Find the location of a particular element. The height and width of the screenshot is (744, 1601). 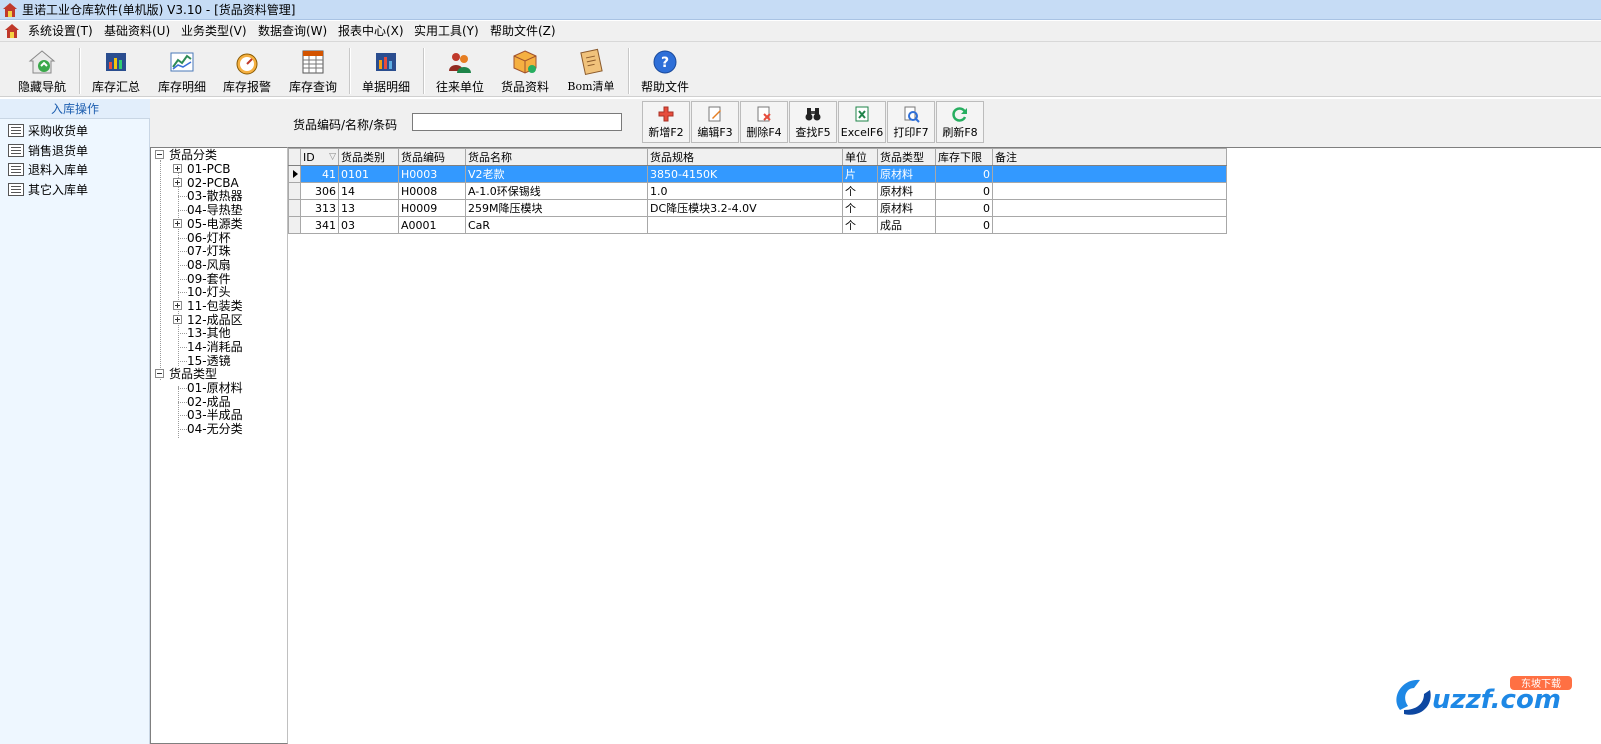

table-row: 341 03 A0001 CaR 个成品 0 is located at coordinates (757, 225).